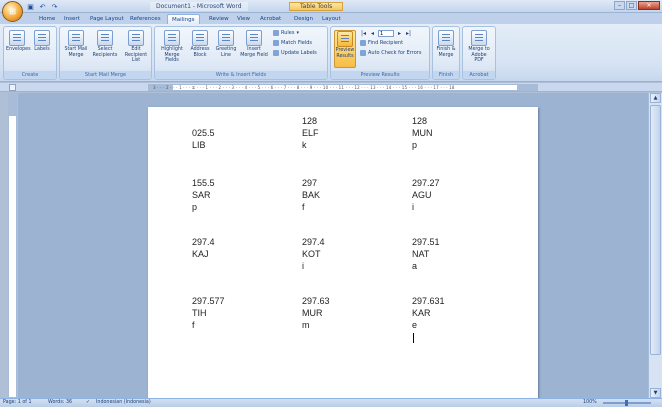 This screenshot has height=407, width=662. What do you see at coordinates (136, 38) in the screenshot?
I see `edit-list-icon` at bounding box center [136, 38].